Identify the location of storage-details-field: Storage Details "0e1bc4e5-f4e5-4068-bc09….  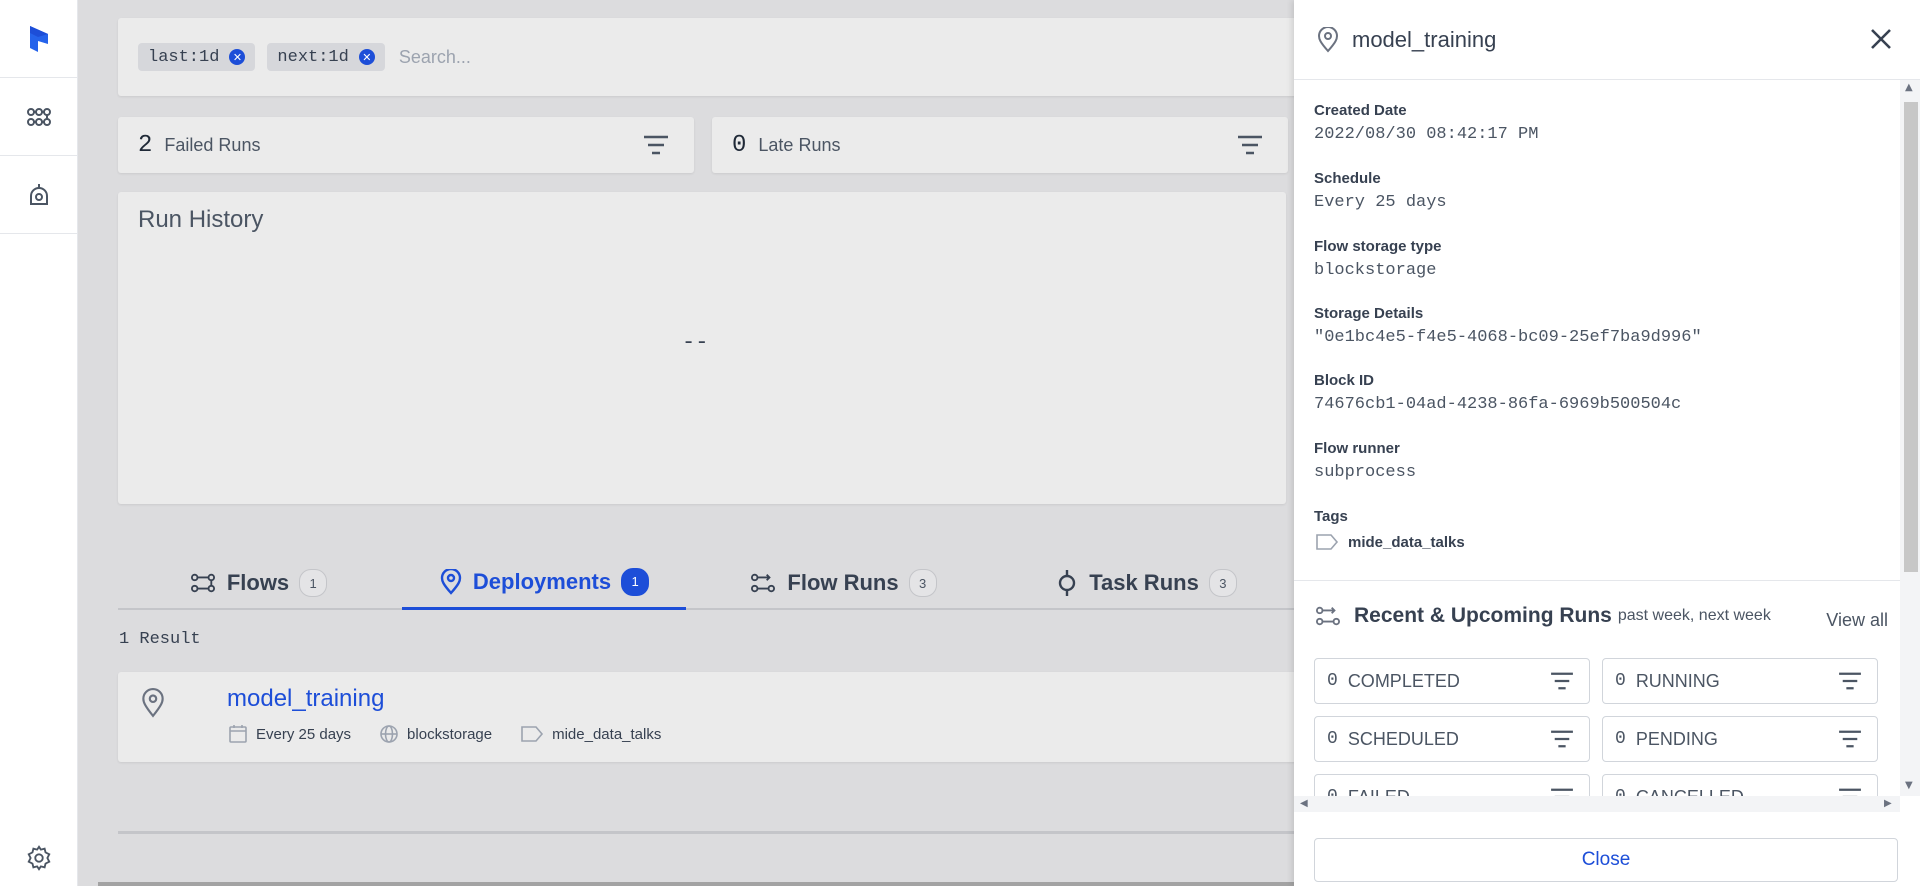
(1508, 326).